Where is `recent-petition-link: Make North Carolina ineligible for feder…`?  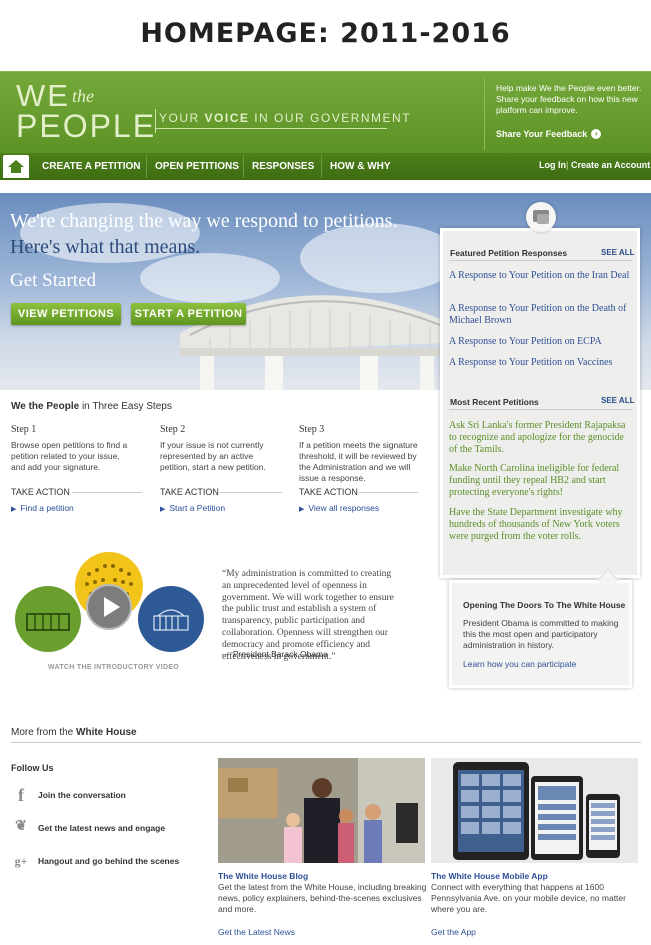 recent-petition-link: Make North Carolina ineligible for feder… is located at coordinates (541, 481).